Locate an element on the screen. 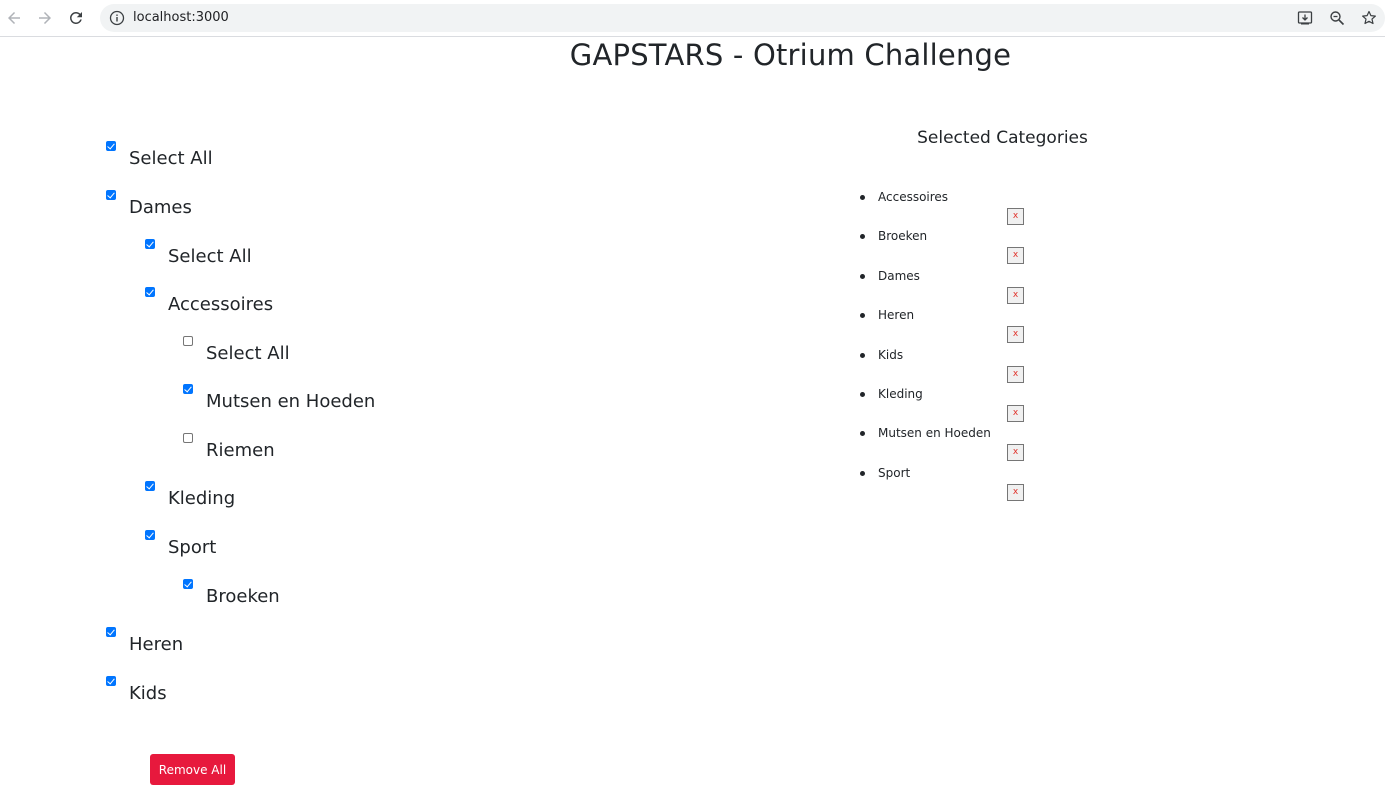 Image resolution: width=1385 pixels, height=801 pixels. install-icon is located at coordinates (1305, 18).